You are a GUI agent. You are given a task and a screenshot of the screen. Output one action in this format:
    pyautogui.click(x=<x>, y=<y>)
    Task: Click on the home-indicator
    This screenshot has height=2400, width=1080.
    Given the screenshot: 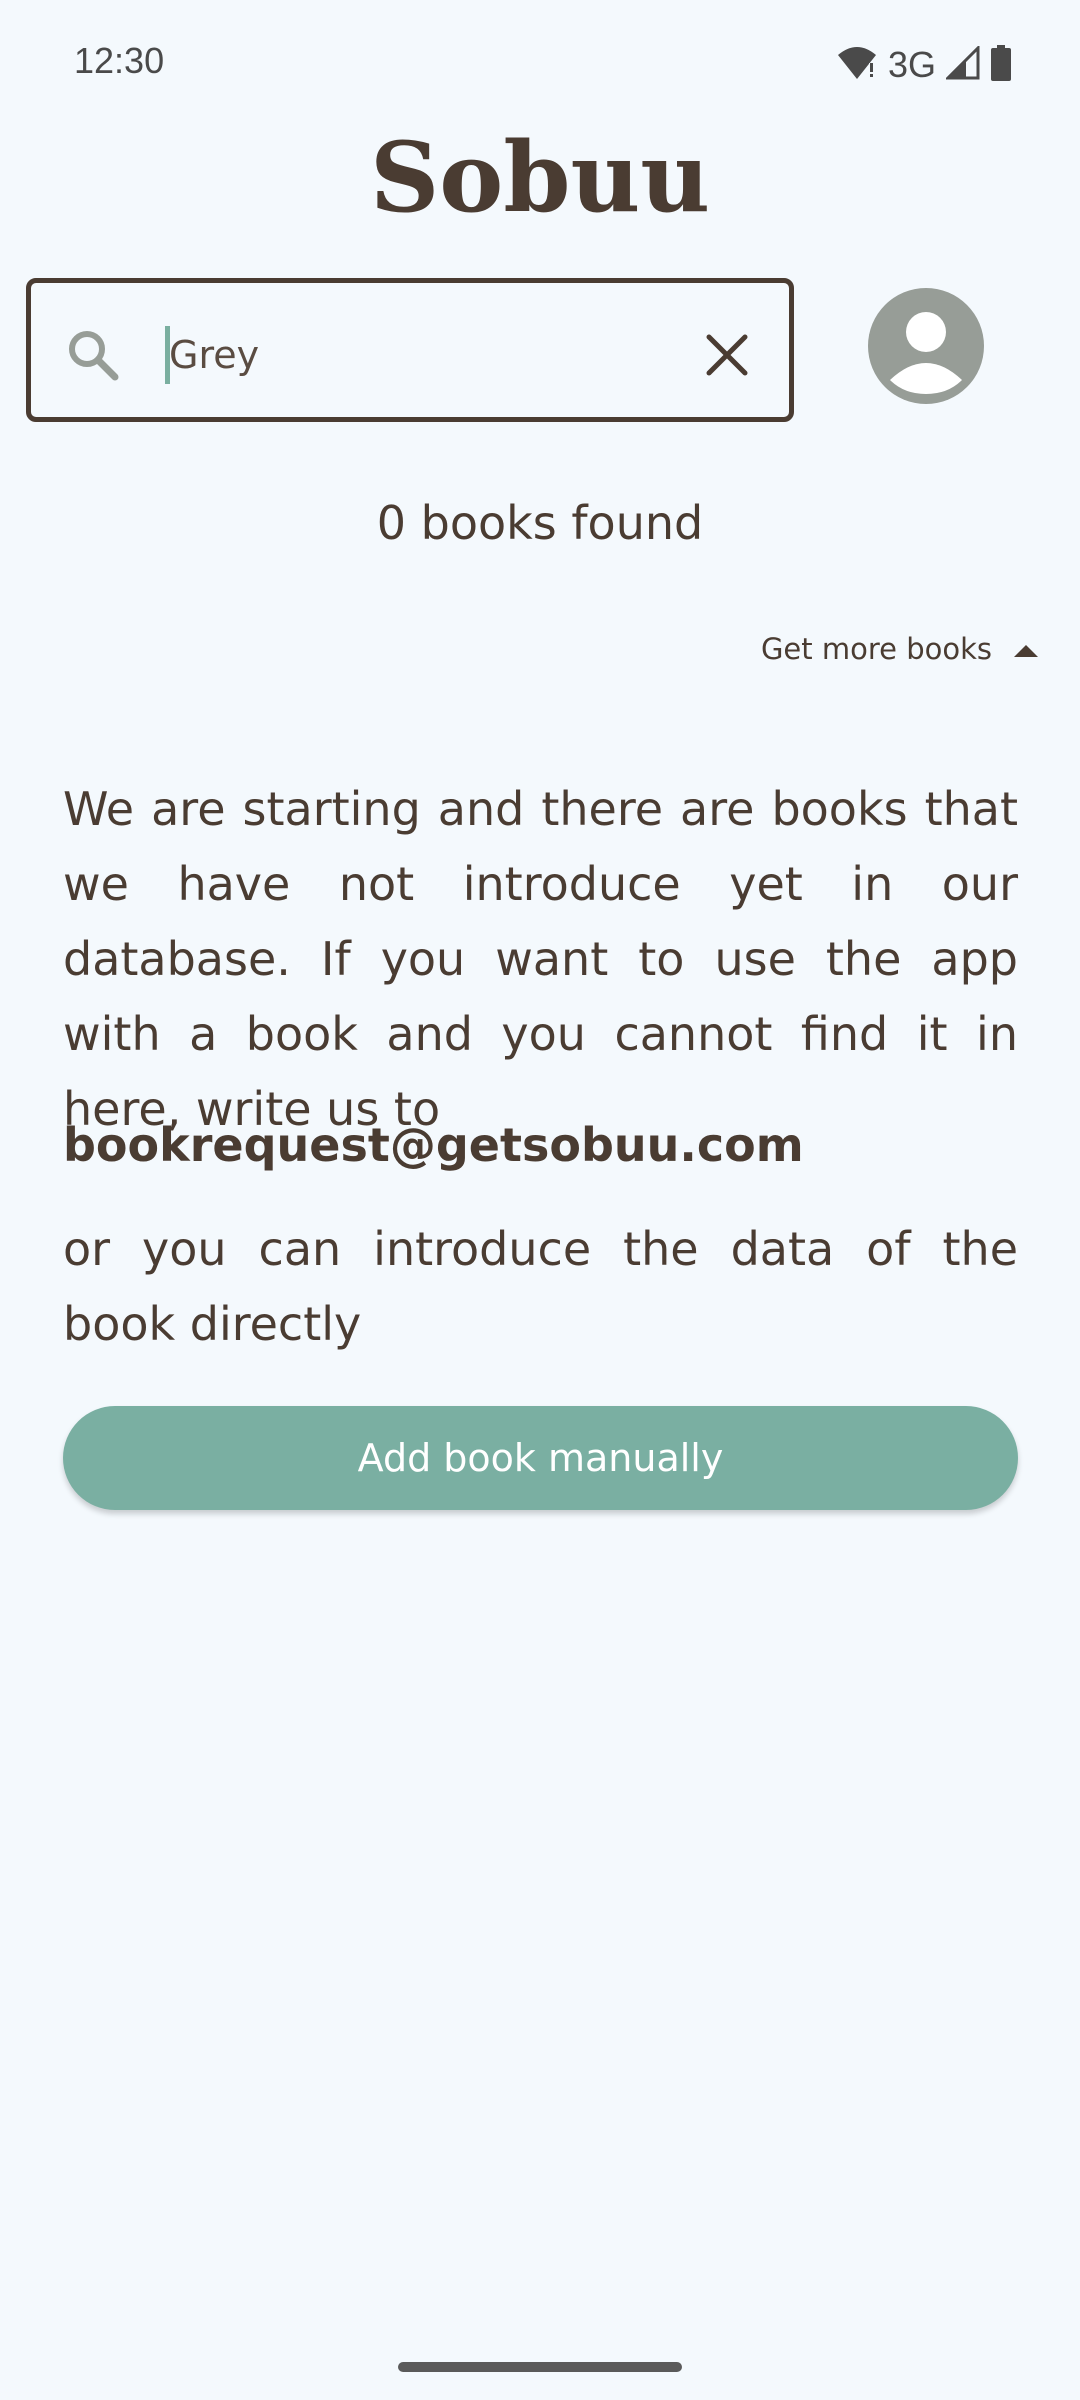 What is the action you would take?
    pyautogui.click(x=540, y=2367)
    